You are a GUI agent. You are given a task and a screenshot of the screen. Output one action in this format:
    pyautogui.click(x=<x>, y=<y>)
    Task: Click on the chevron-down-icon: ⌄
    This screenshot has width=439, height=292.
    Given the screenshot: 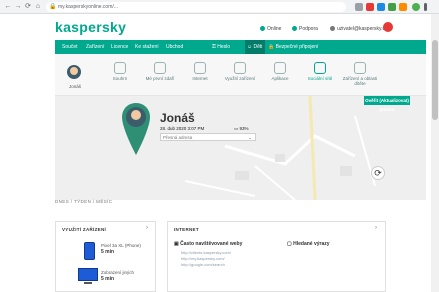 What is the action you would take?
    pyautogui.click(x=250, y=137)
    